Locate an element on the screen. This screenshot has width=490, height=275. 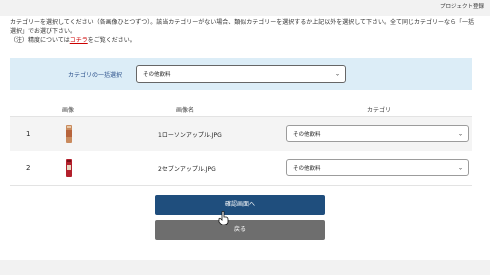
project-register-link: プロジェクト登録 is located at coordinates (462, 6).